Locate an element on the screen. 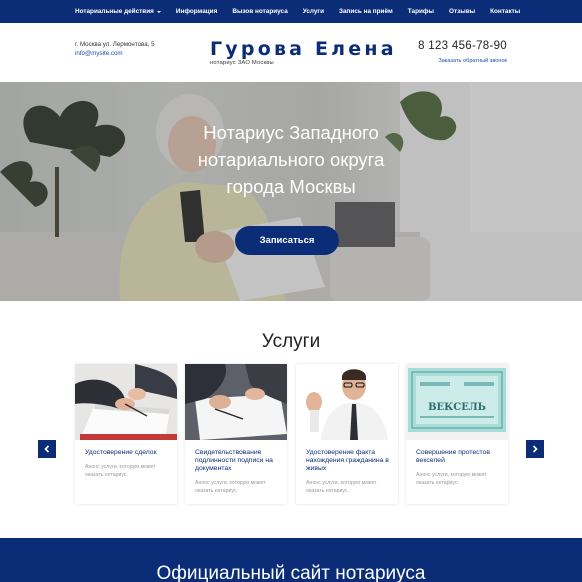  callback-link: Заказать обратный звонок is located at coordinates (462, 61).